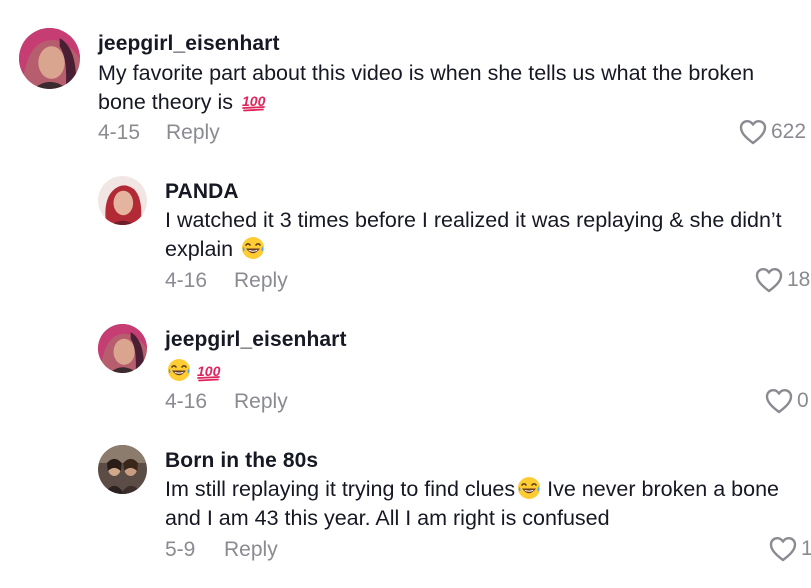 The height and width of the screenshot is (588, 811). What do you see at coordinates (202, 192) in the screenshot?
I see `comment-username: PANDA` at bounding box center [202, 192].